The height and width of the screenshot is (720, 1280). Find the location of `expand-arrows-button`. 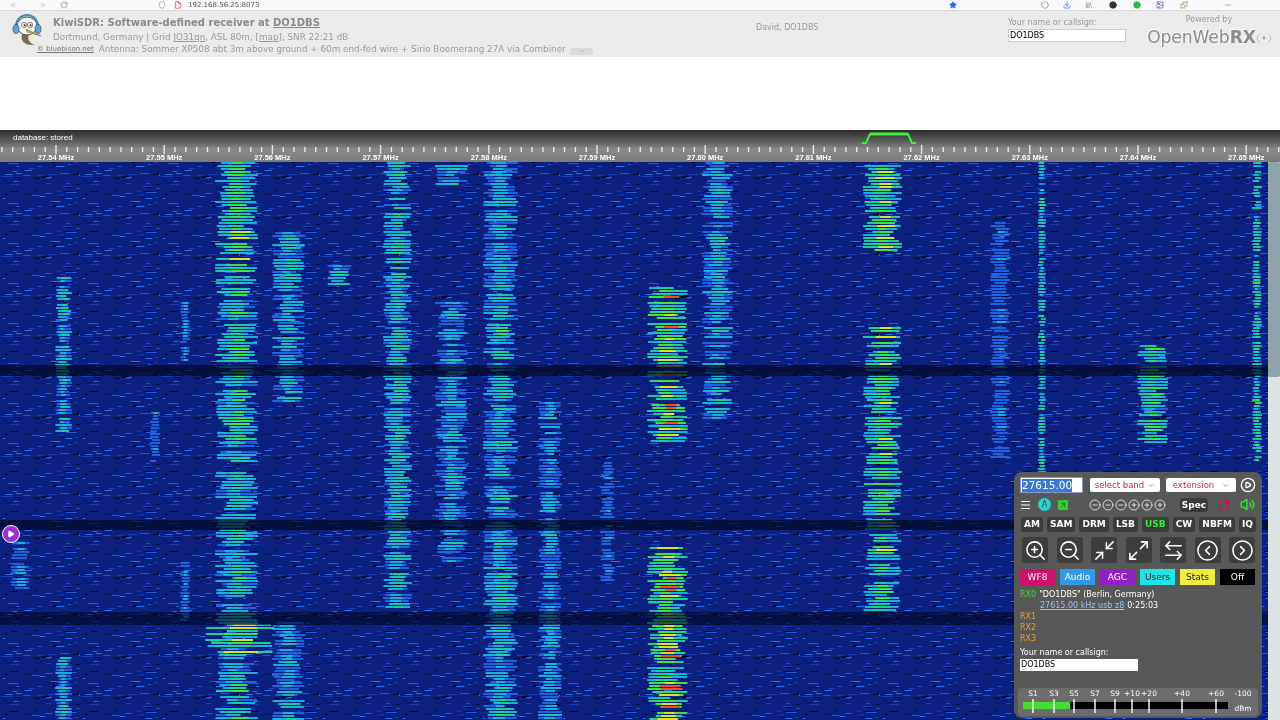

expand-arrows-button is located at coordinates (1138, 550).